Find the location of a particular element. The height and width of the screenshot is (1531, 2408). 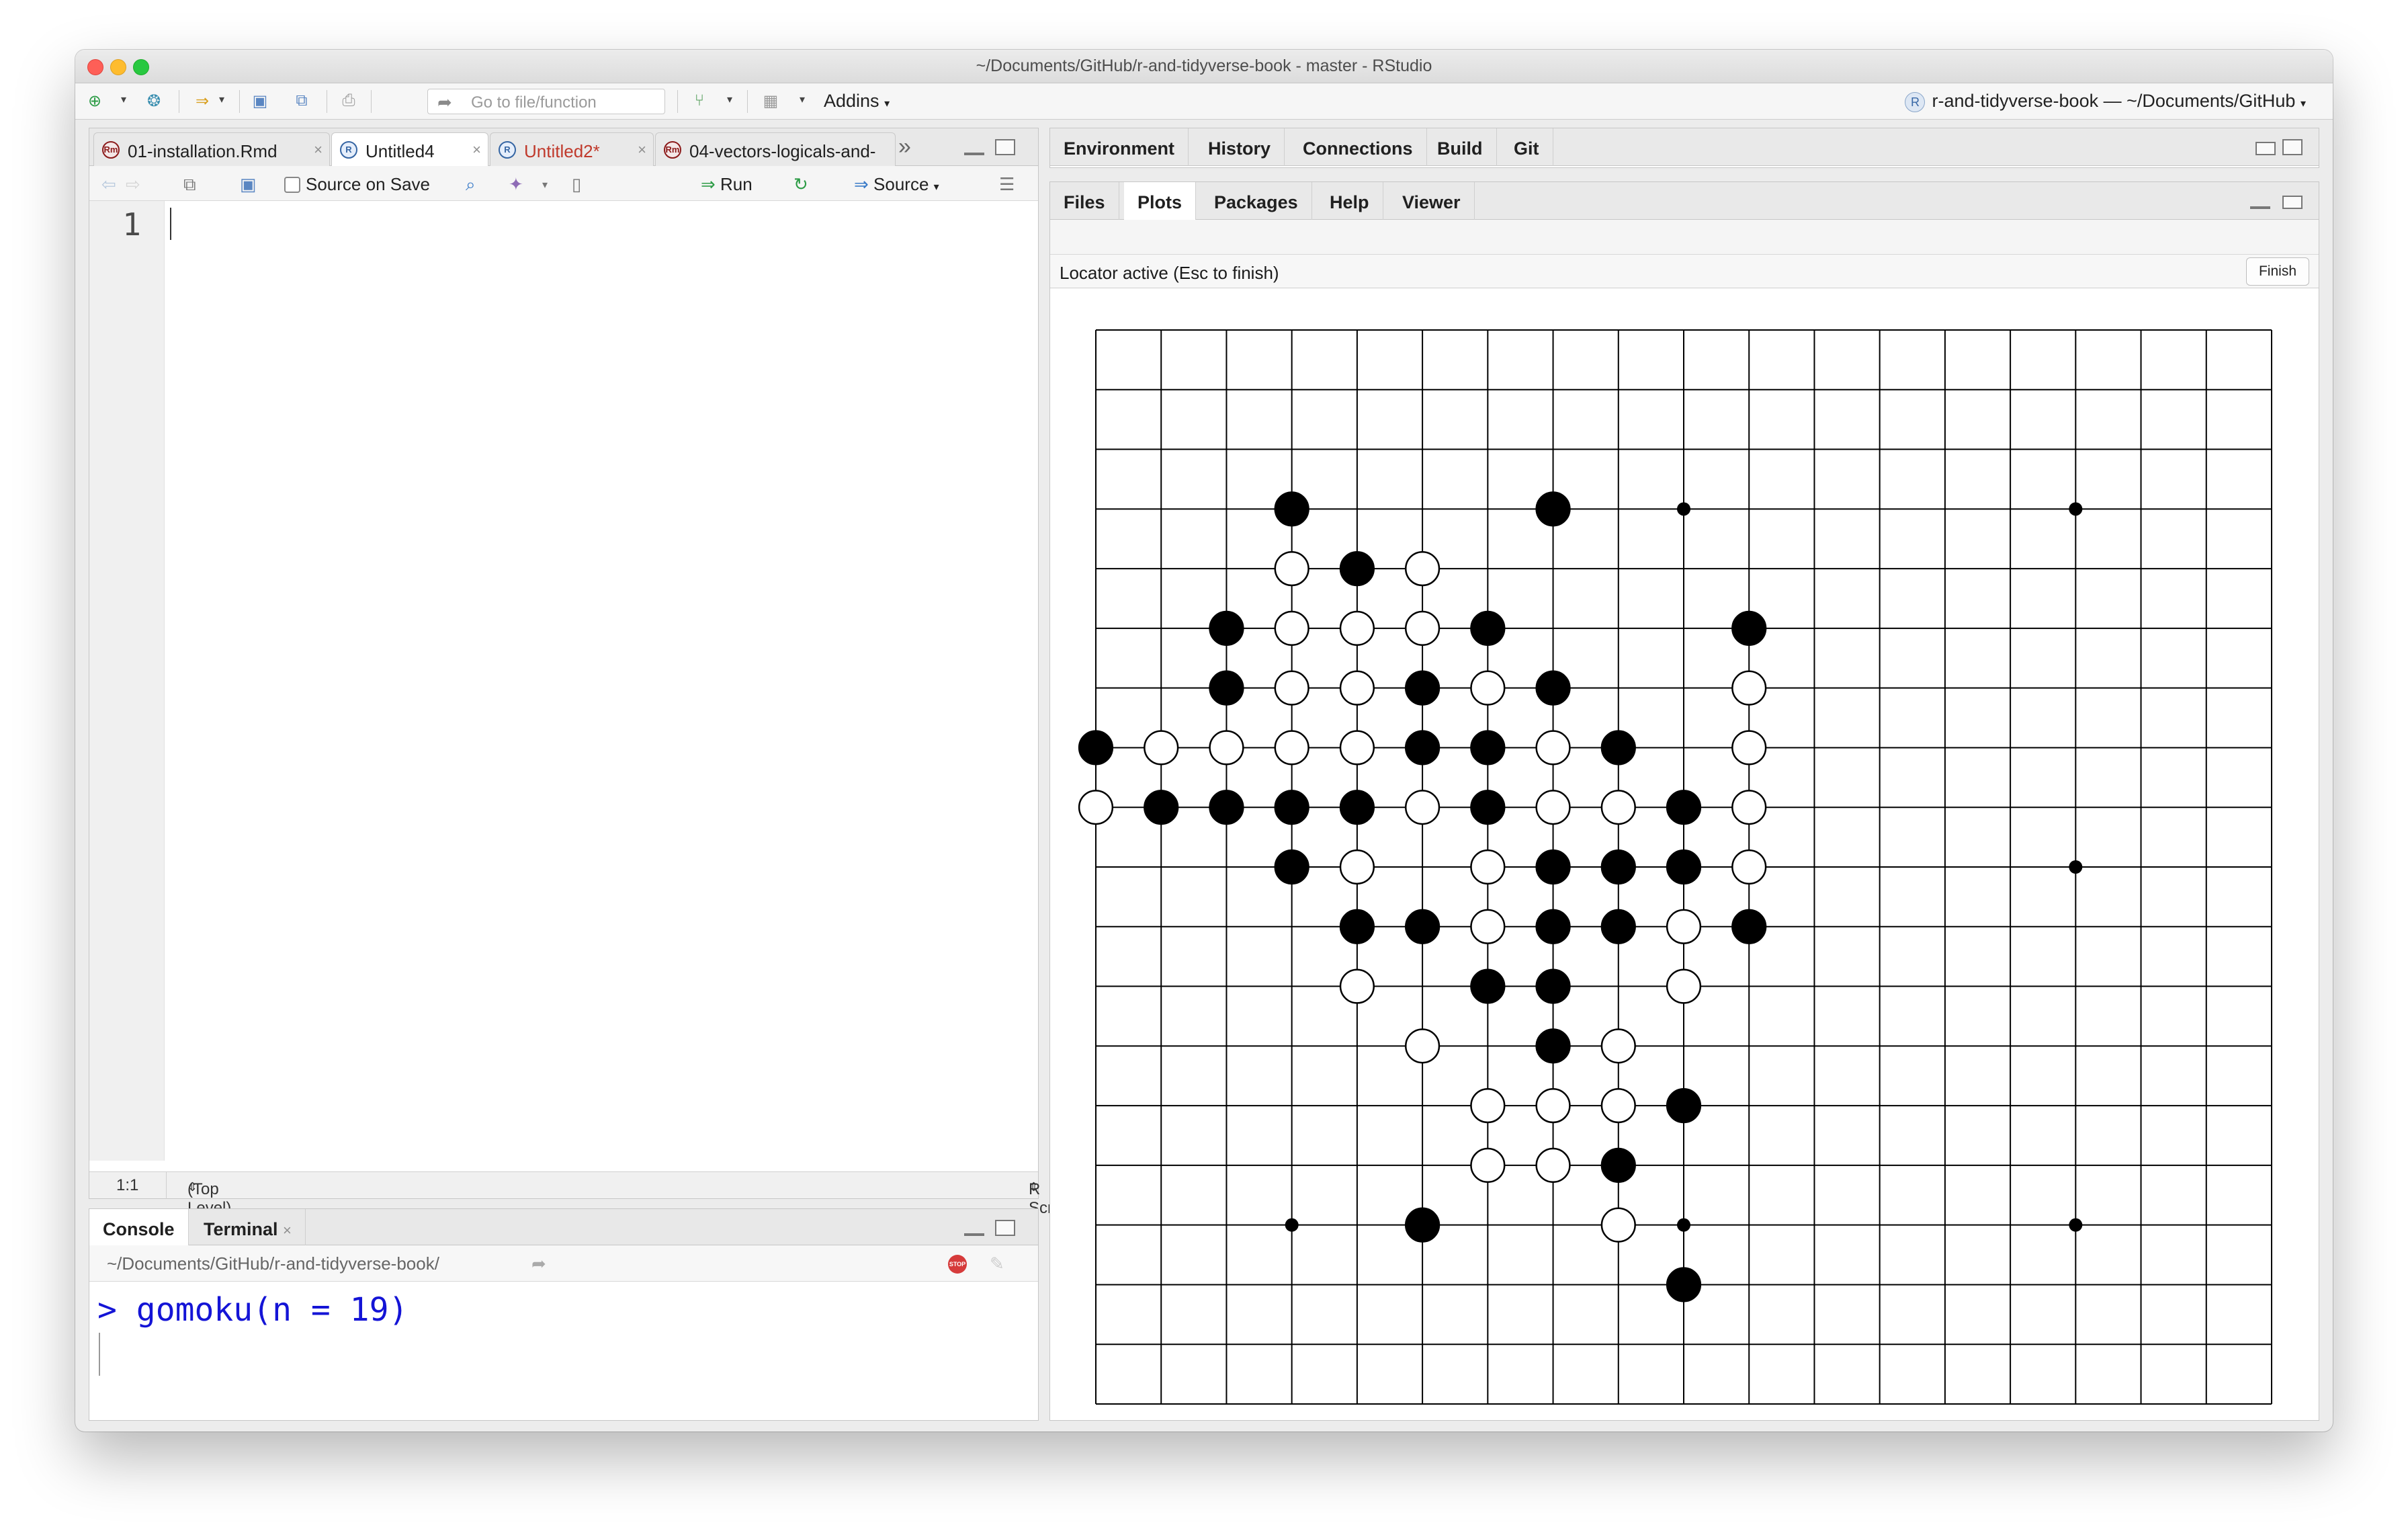

search-icon: ⌕ is located at coordinates (471, 185).